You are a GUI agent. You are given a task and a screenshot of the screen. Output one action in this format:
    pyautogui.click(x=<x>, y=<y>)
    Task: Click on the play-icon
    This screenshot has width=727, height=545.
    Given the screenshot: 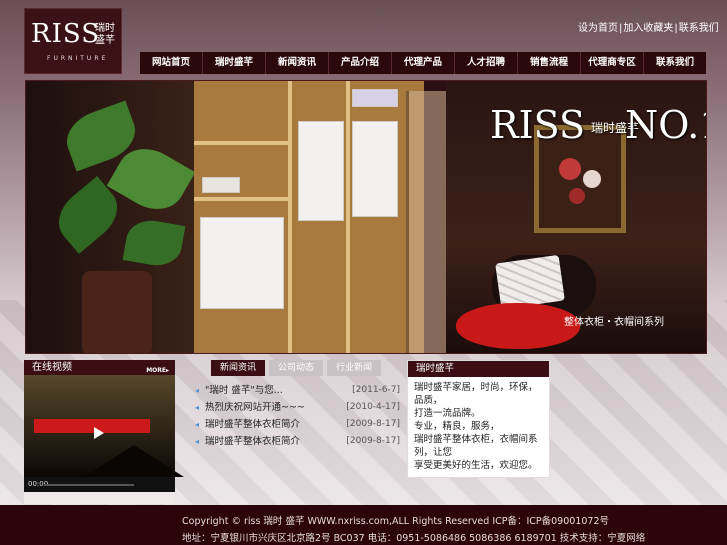 What is the action you would take?
    pyautogui.click(x=99, y=433)
    